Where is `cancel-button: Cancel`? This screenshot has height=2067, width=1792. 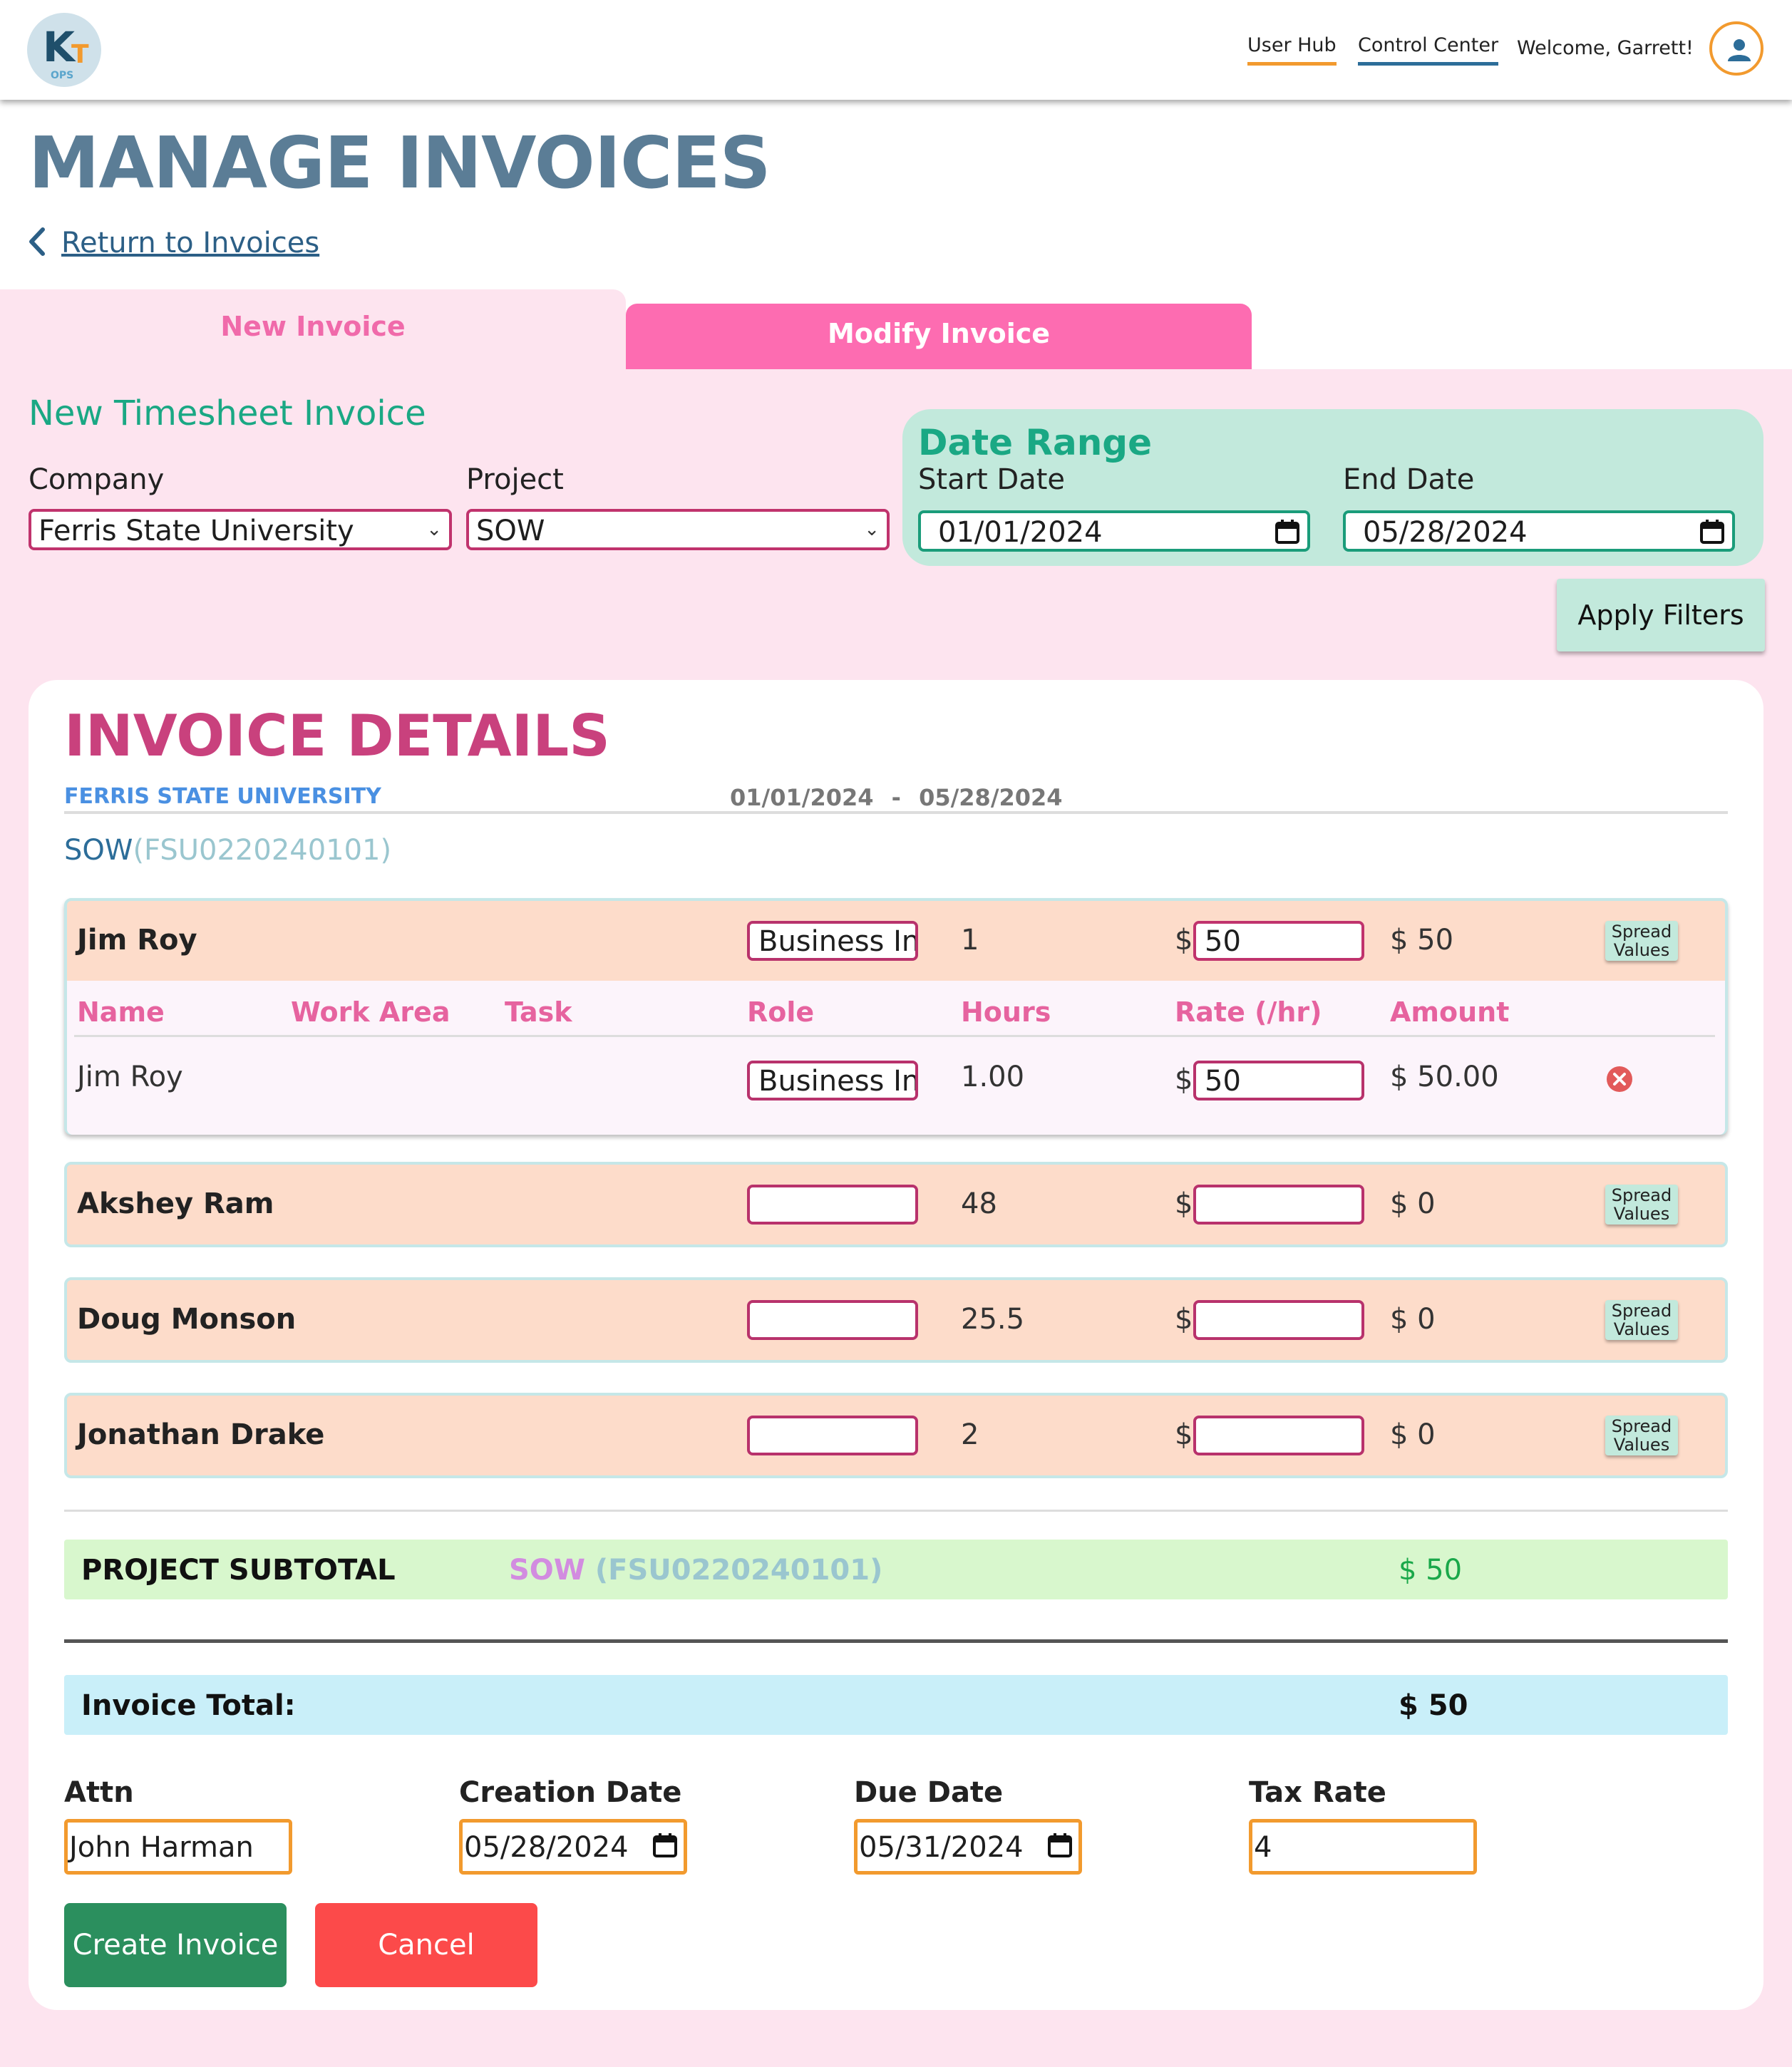 cancel-button: Cancel is located at coordinates (426, 1945).